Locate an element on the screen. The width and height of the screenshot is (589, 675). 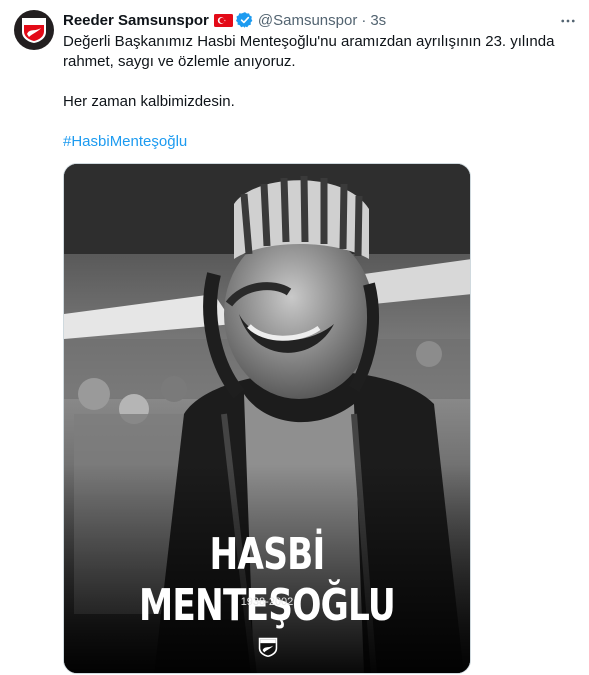
more-dots-icon is located at coordinates (568, 21).